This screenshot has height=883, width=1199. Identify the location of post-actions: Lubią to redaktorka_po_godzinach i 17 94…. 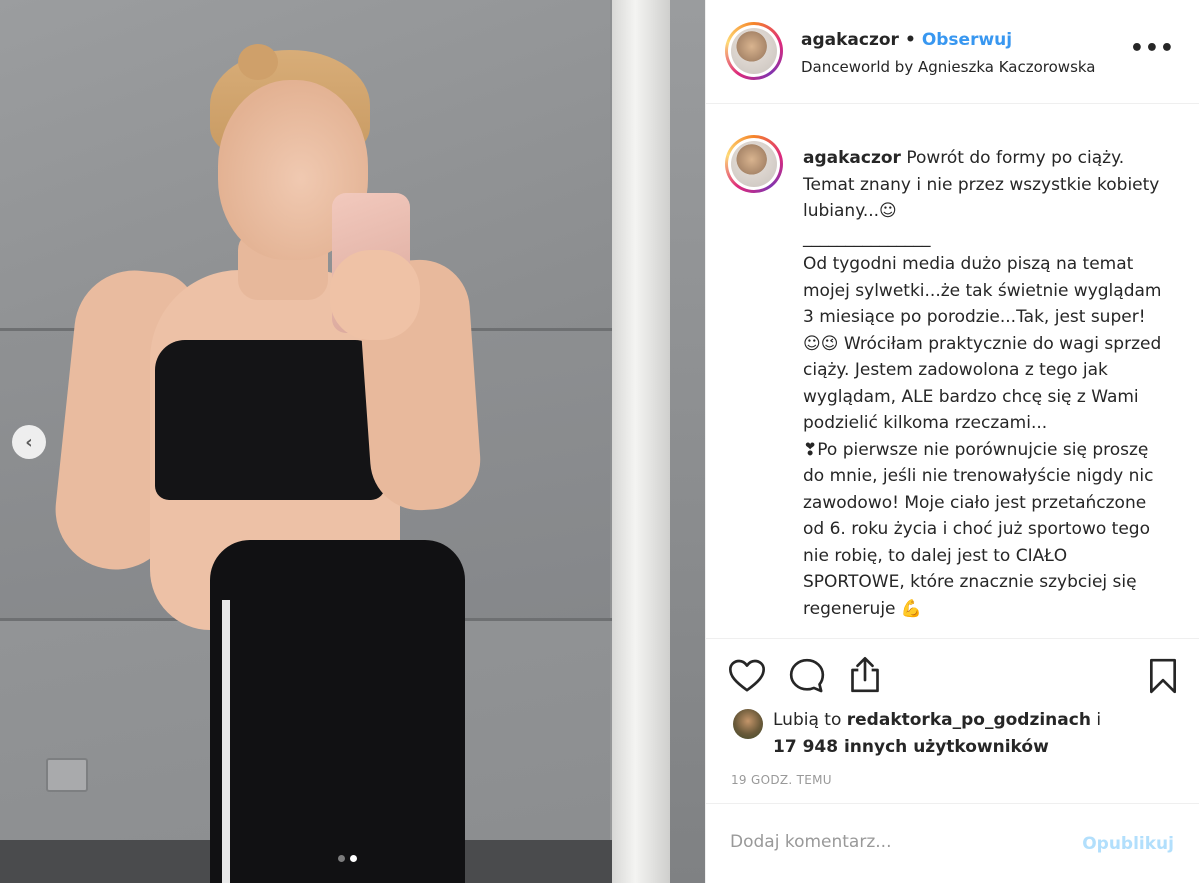
(952, 720).